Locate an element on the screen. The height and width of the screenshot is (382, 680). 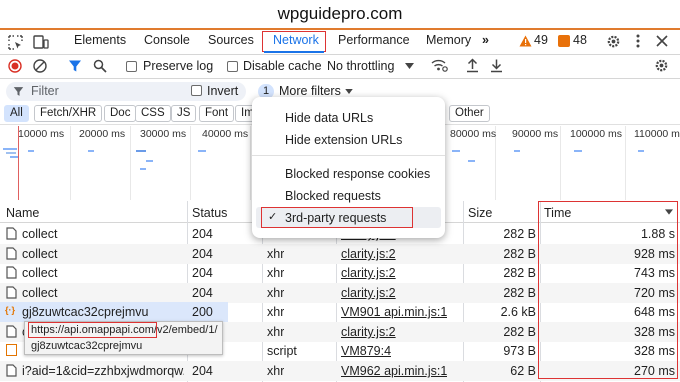
tooltip-url-rest: v2/embed/1/ is located at coordinates (187, 330).